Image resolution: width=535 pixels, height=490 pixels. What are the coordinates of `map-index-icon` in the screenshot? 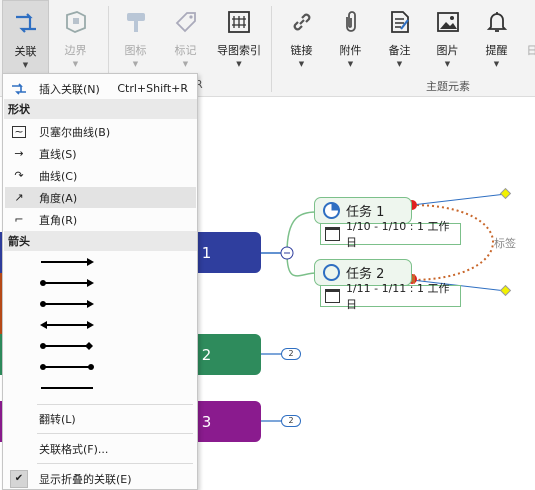 It's located at (239, 22).